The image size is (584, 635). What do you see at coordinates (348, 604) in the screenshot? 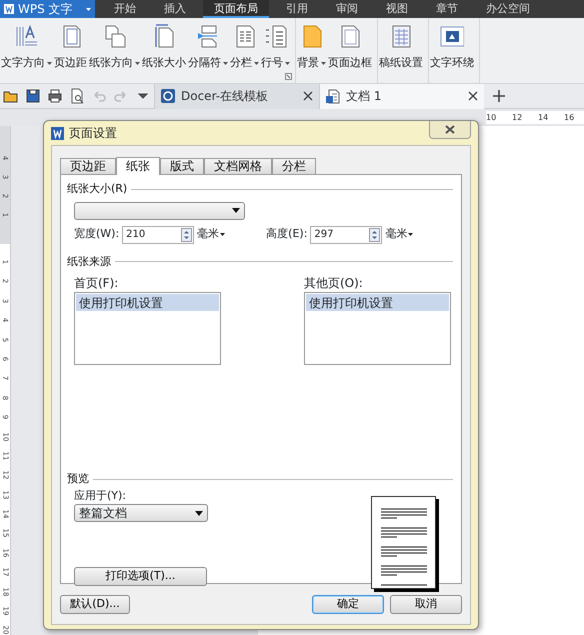
I see `ok-button: 确定` at bounding box center [348, 604].